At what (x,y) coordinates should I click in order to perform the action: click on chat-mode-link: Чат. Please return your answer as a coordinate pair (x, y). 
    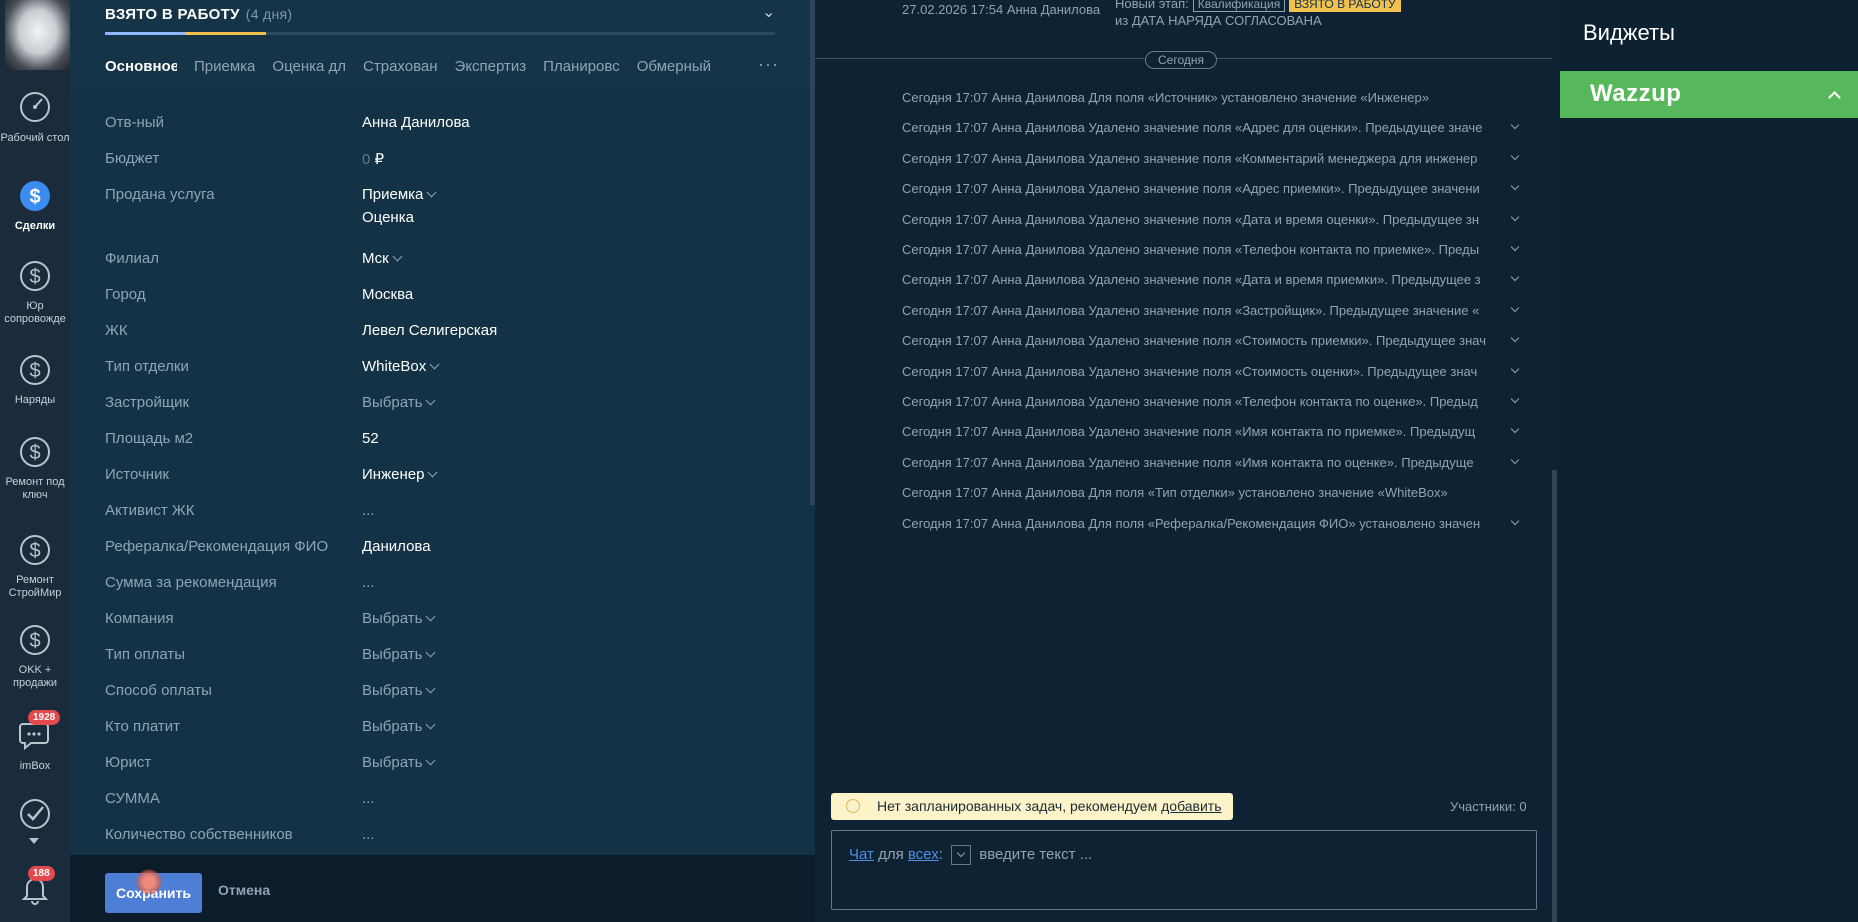
    Looking at the image, I should click on (861, 854).